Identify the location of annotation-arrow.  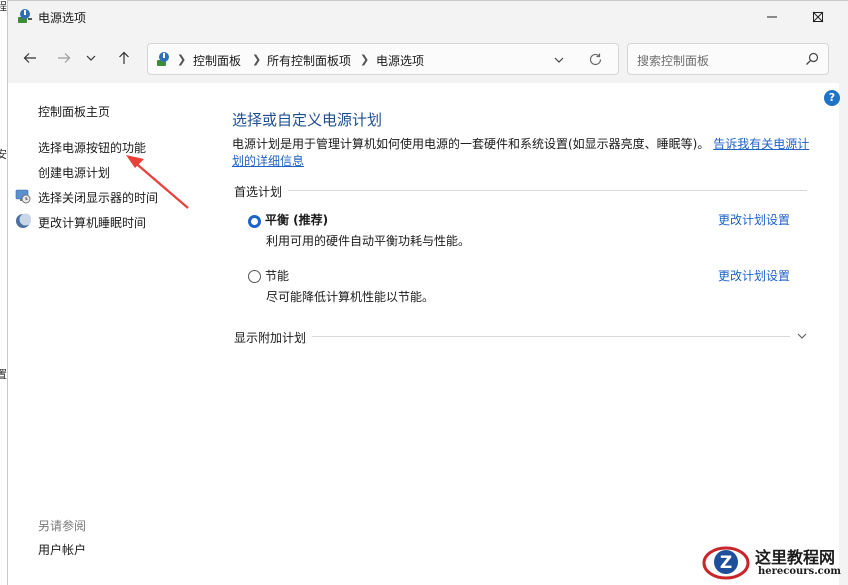
(157, 182).